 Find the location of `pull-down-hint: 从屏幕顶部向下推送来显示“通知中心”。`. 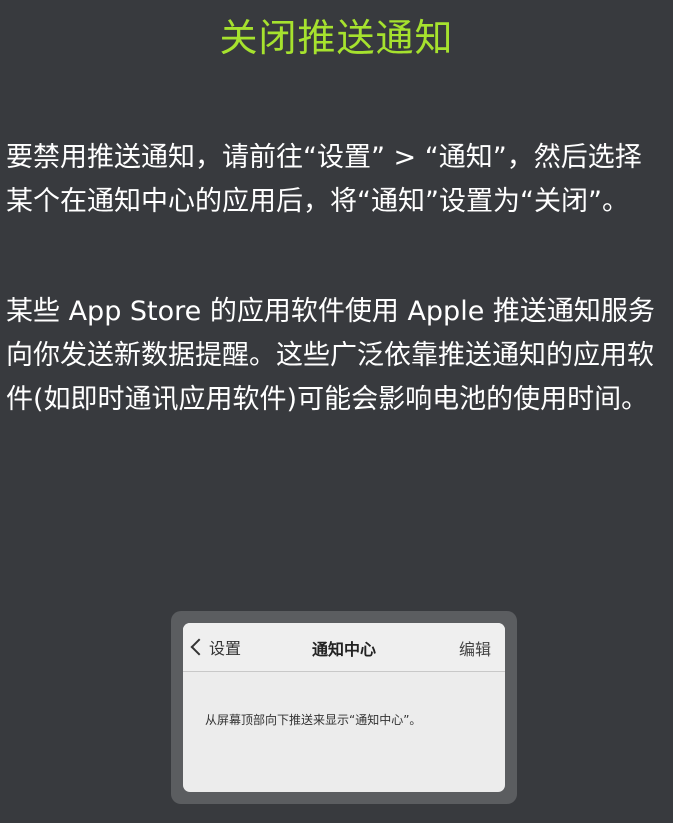

pull-down-hint: 从屏幕顶部向下推送来显示“通知中心”。 is located at coordinates (313, 720).